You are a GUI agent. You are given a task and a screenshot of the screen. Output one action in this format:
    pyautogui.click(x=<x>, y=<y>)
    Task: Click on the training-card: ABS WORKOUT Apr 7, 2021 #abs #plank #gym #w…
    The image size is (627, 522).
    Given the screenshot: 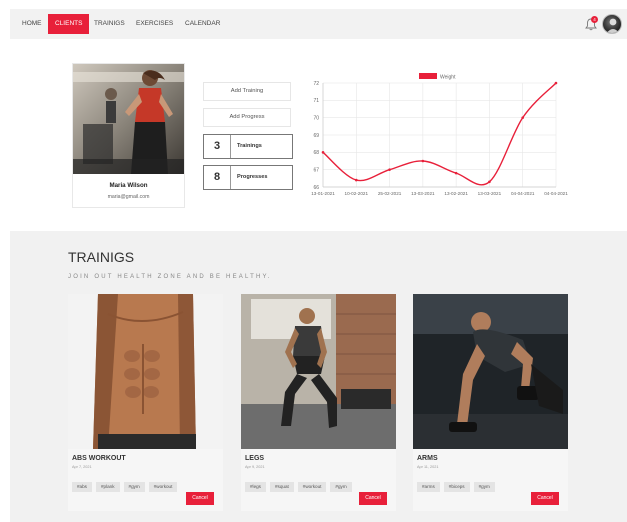 What is the action you would take?
    pyautogui.click(x=145, y=402)
    